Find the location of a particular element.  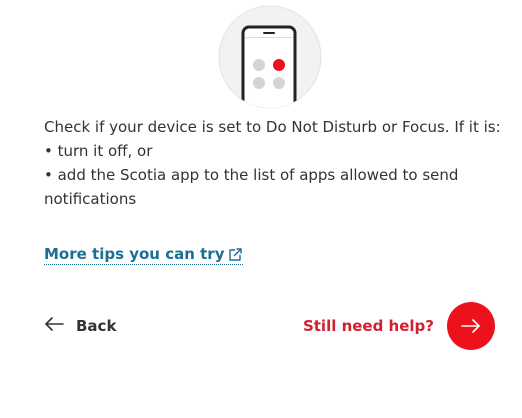

still-need-help-button: Still need help? is located at coordinates (399, 326).